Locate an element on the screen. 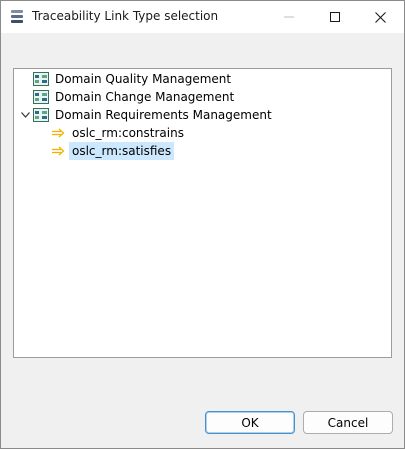  cancel-button: Cancel is located at coordinates (348, 422).